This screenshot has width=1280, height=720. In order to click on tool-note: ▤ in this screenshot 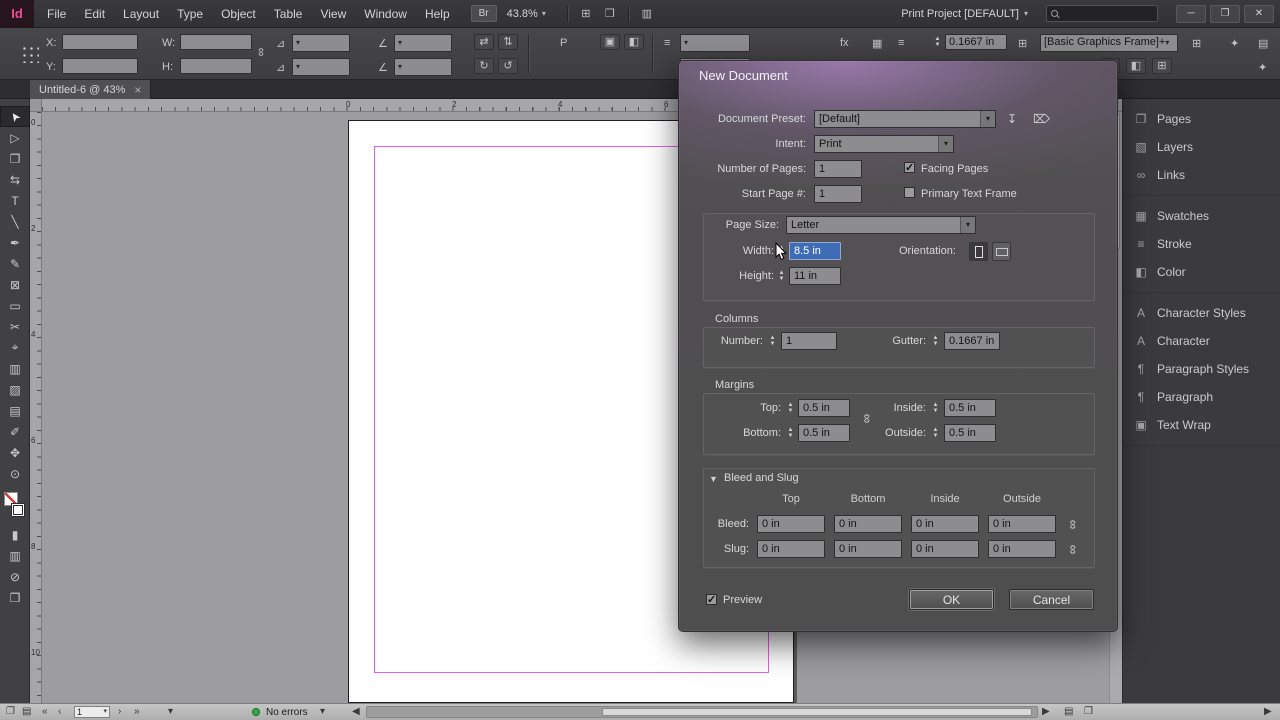, I will do `click(15, 410)`.